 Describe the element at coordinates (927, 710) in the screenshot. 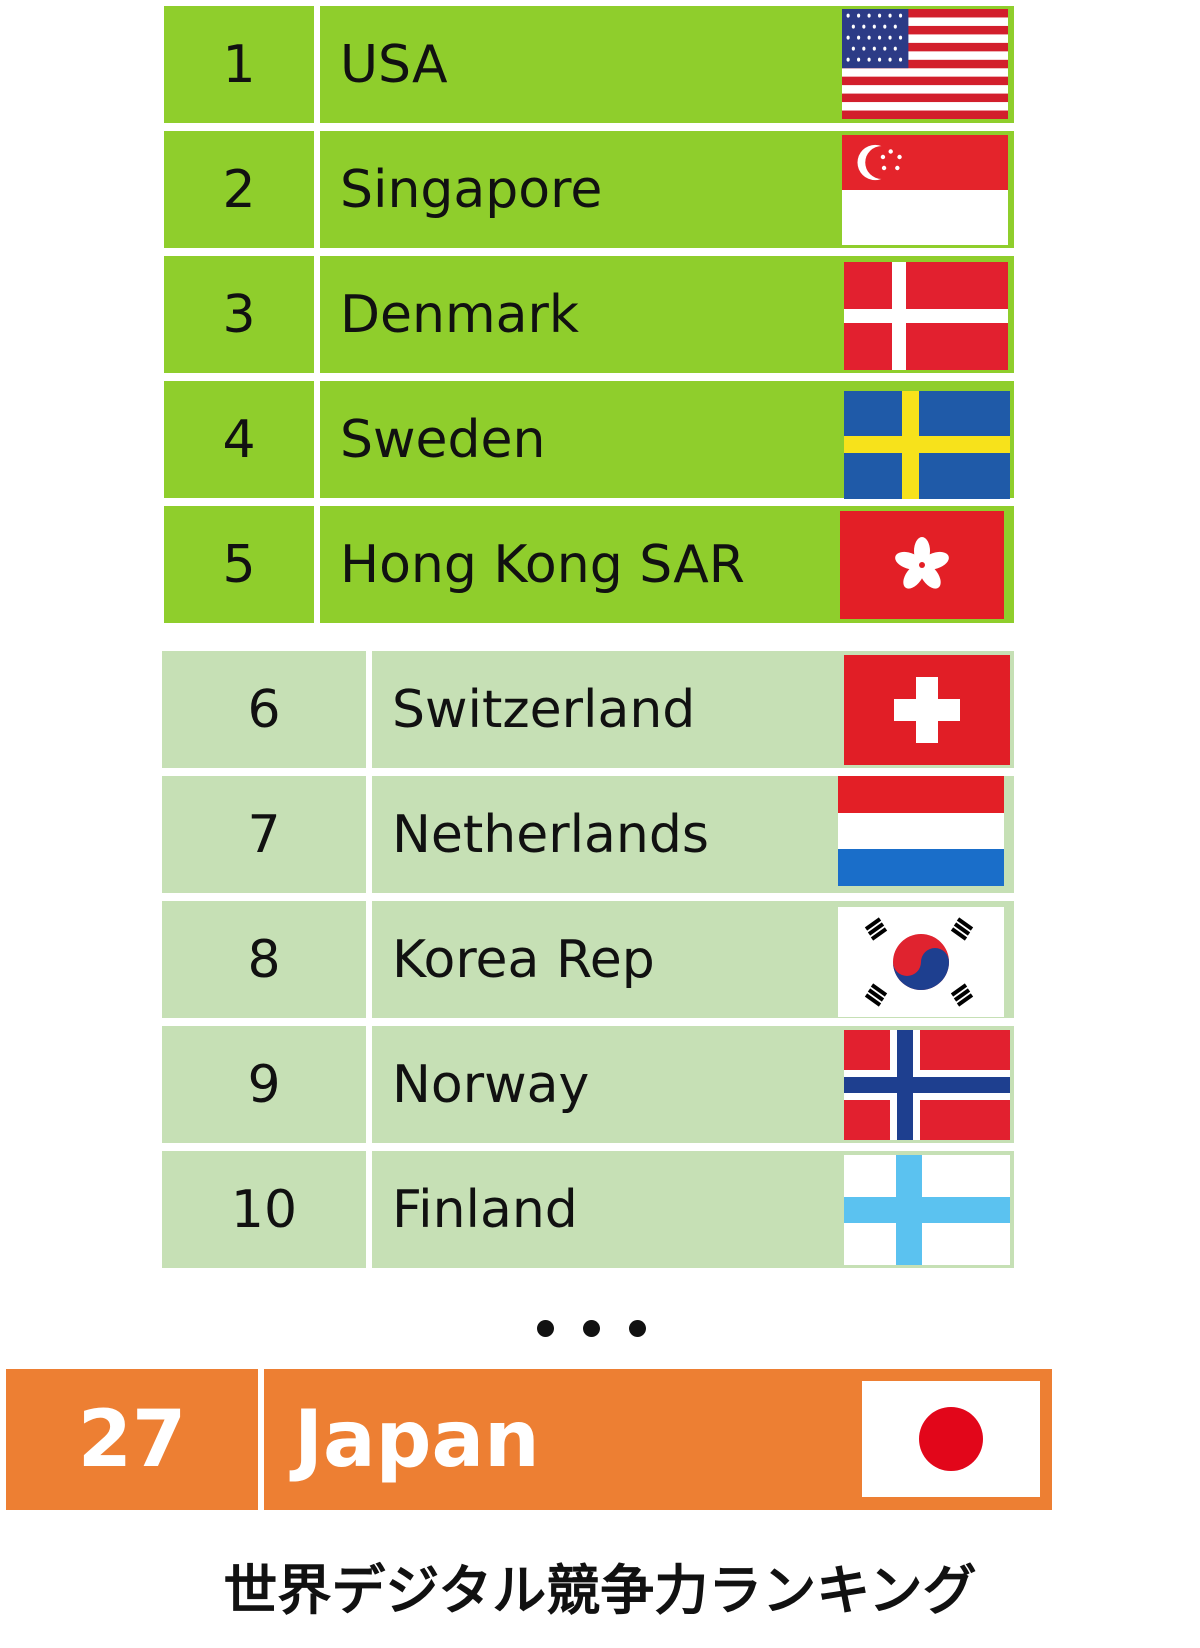

I see `switzerland-flag-icon` at that location.